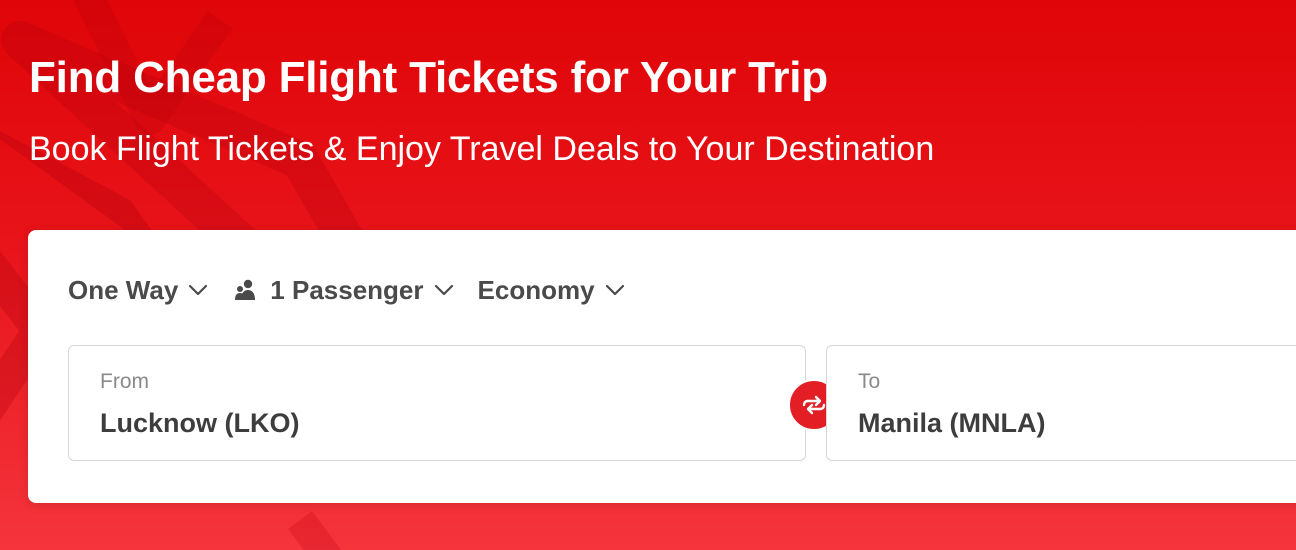  Describe the element at coordinates (428, 77) in the screenshot. I see `page-title: Find Cheap Flight Tickets for Your Trip` at that location.